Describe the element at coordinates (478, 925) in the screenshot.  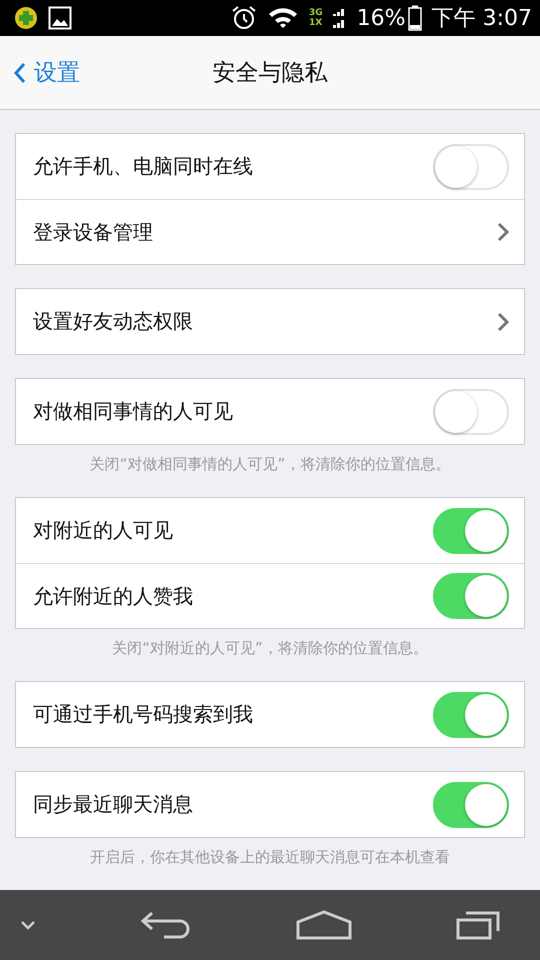
I see `recent-apps-icon` at that location.